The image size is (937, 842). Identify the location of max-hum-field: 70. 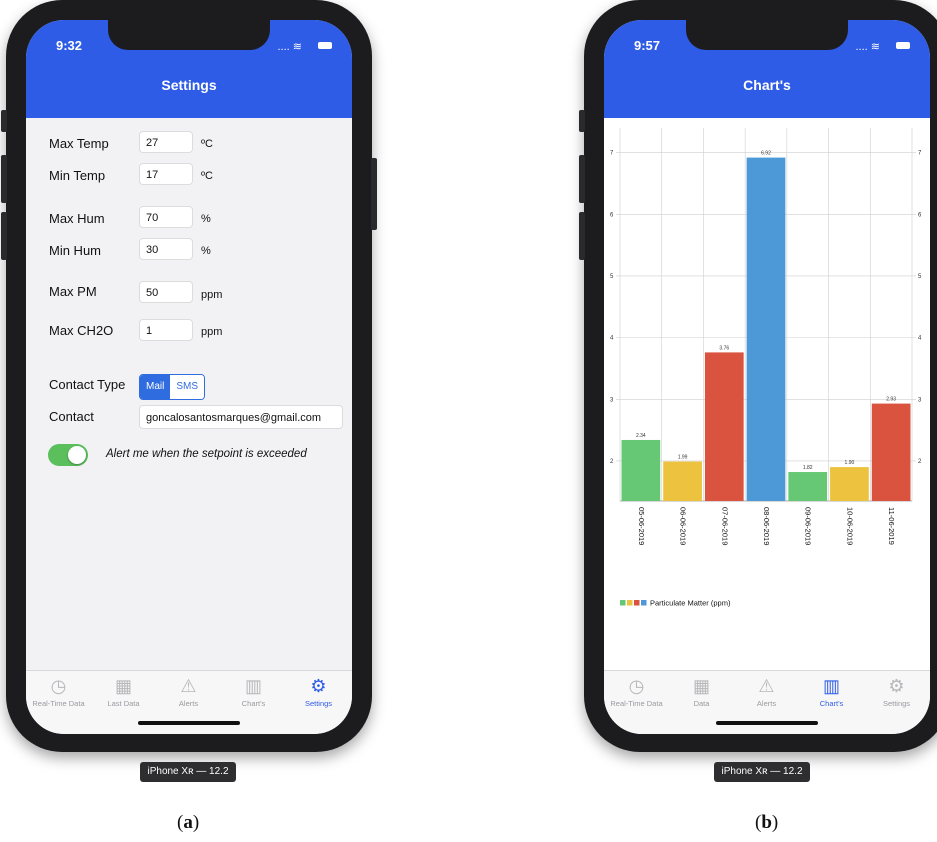
(166, 217).